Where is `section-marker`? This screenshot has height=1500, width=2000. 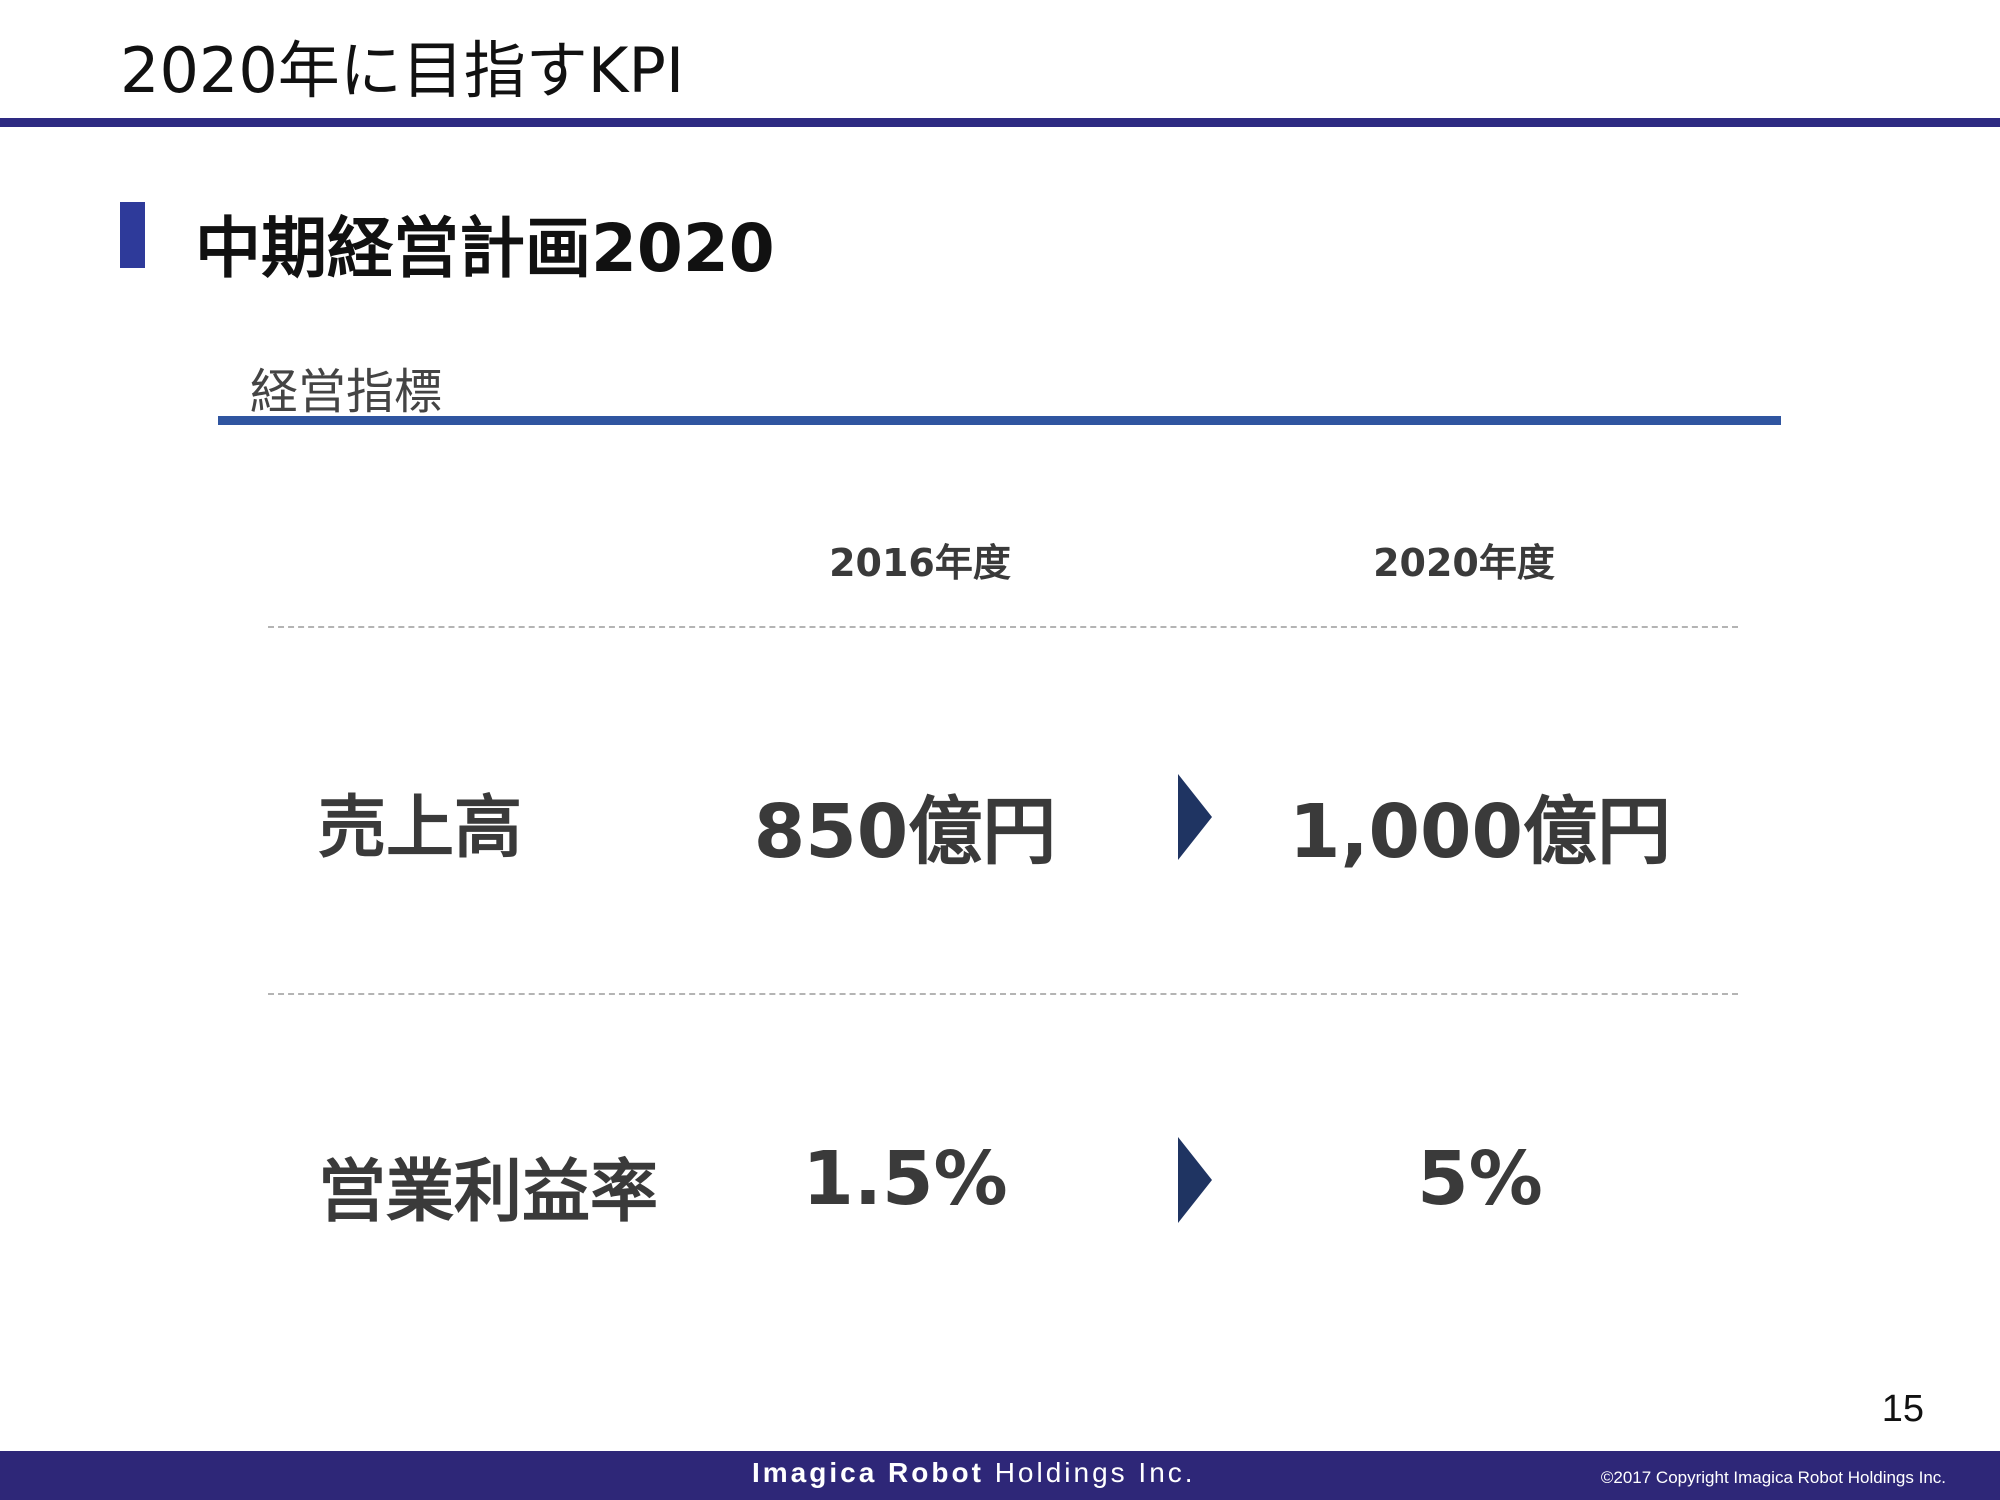 section-marker is located at coordinates (132, 235).